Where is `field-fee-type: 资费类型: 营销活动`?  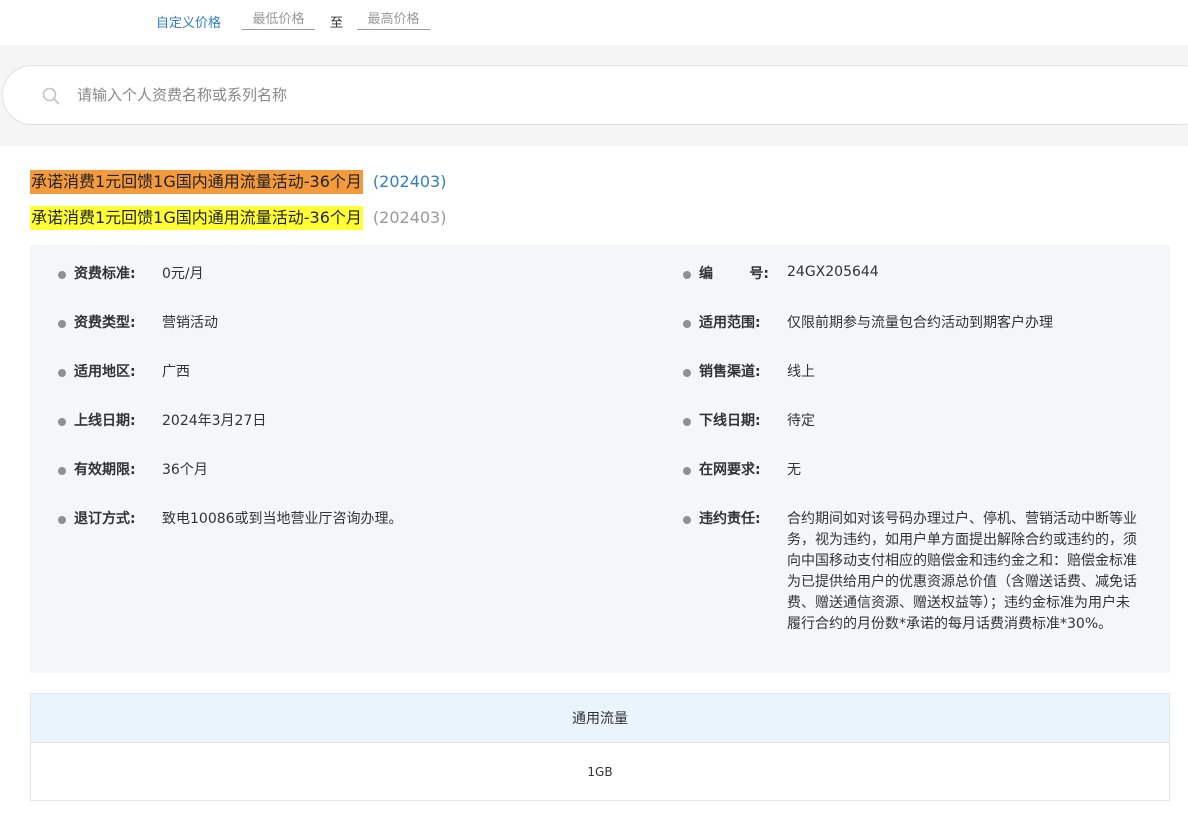
field-fee-type: 资费类型: 营销活动 is located at coordinates (138, 323).